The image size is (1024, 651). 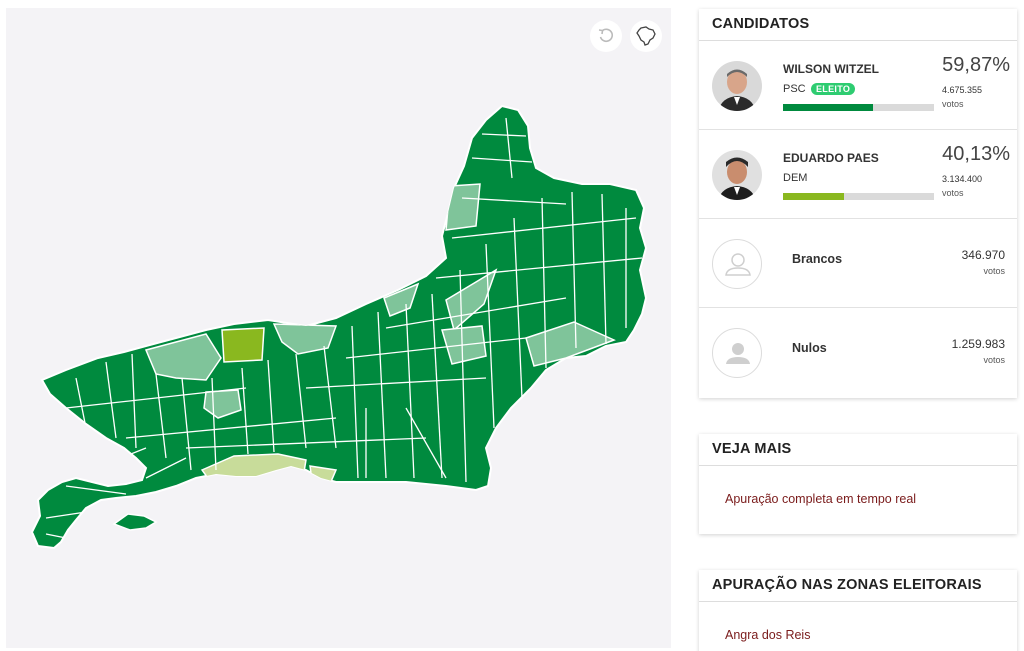 What do you see at coordinates (820, 499) in the screenshot?
I see `realtime-results-link: Apuração completa em tempo real` at bounding box center [820, 499].